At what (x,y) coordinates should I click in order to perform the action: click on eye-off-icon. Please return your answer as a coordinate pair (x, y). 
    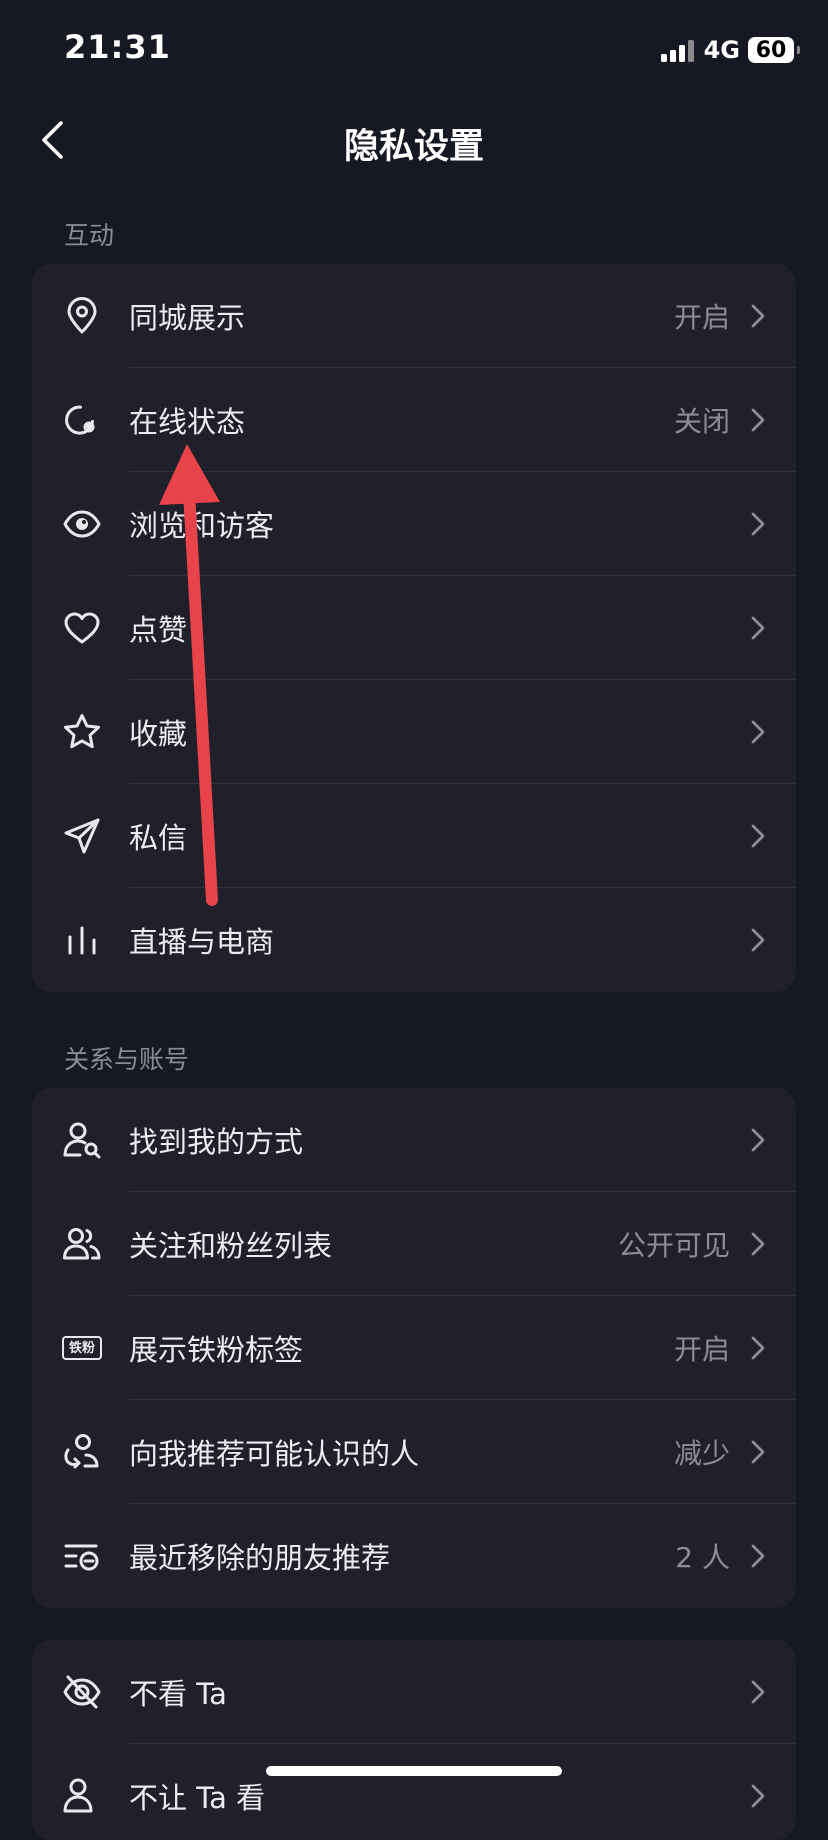
    Looking at the image, I should click on (82, 1692).